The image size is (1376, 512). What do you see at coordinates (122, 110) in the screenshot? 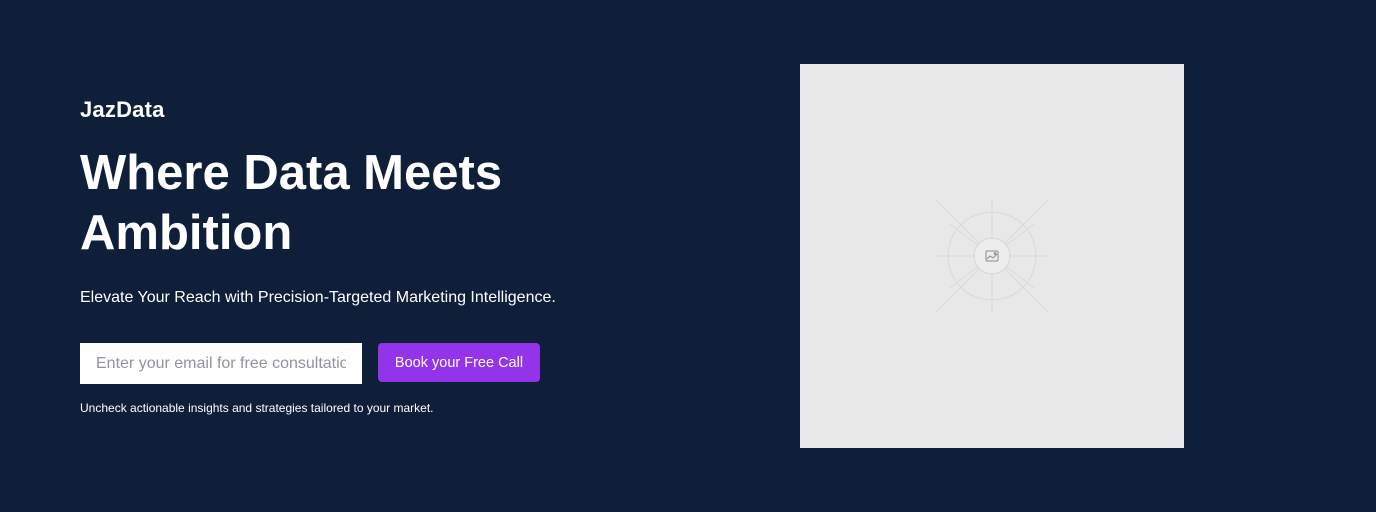
I see `brand-logo: JazData` at bounding box center [122, 110].